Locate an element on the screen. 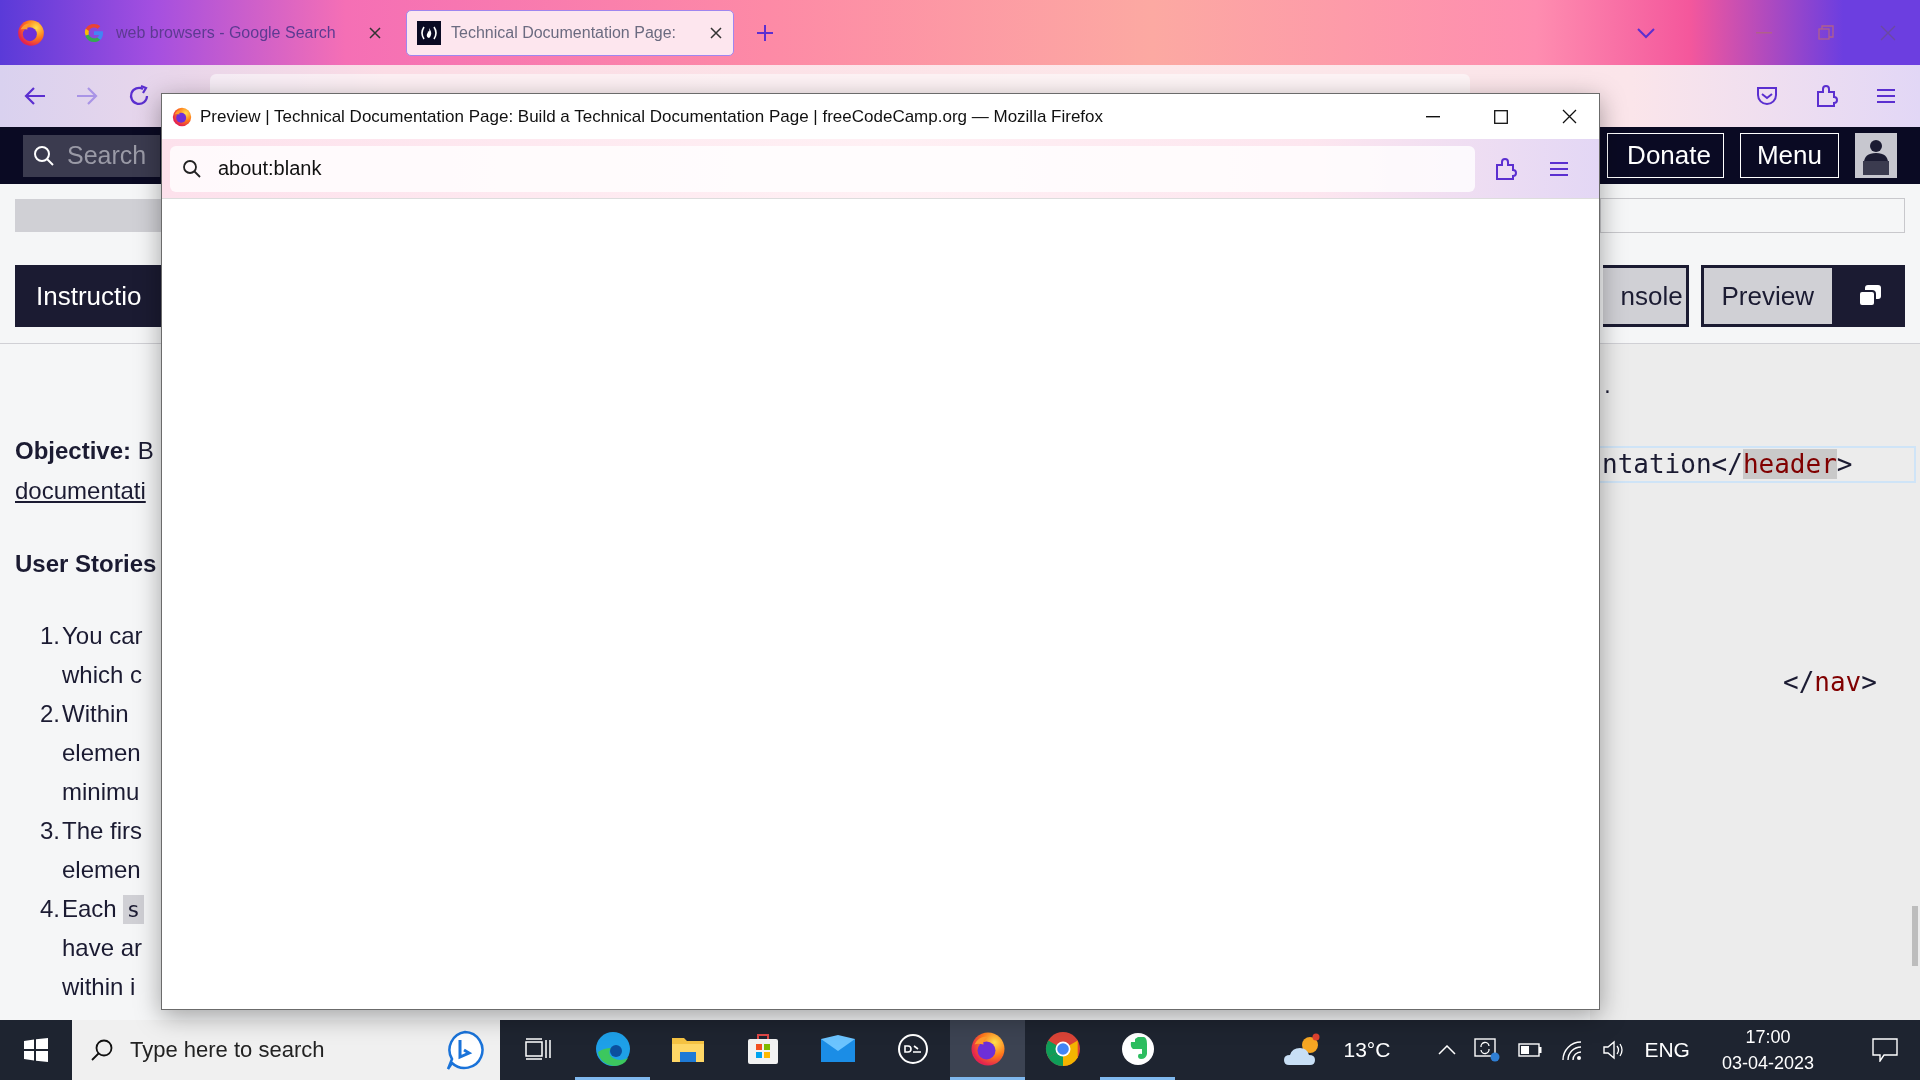 The height and width of the screenshot is (1080, 1920). chrome-icon is located at coordinates (1062, 1048).